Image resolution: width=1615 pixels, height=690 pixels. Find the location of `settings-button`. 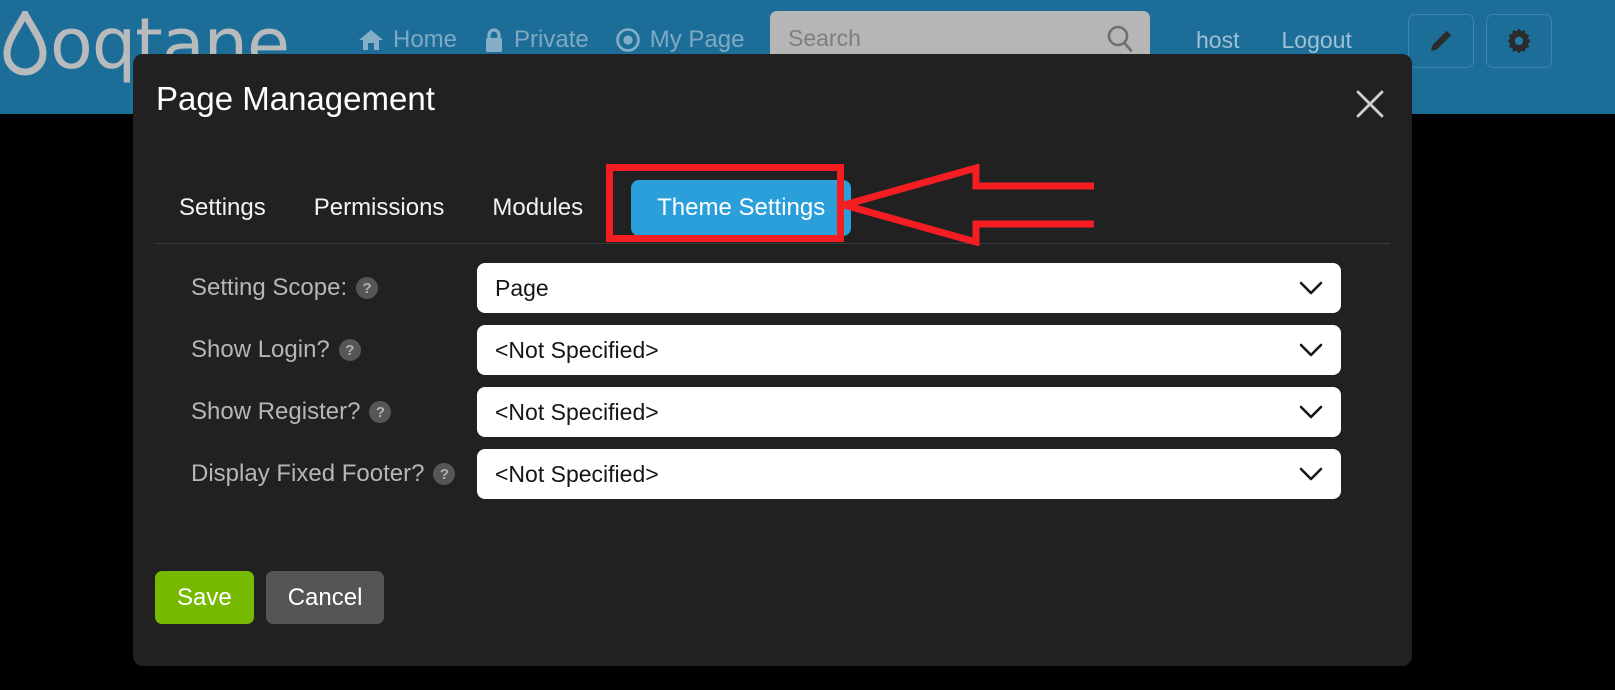

settings-button is located at coordinates (1519, 41).